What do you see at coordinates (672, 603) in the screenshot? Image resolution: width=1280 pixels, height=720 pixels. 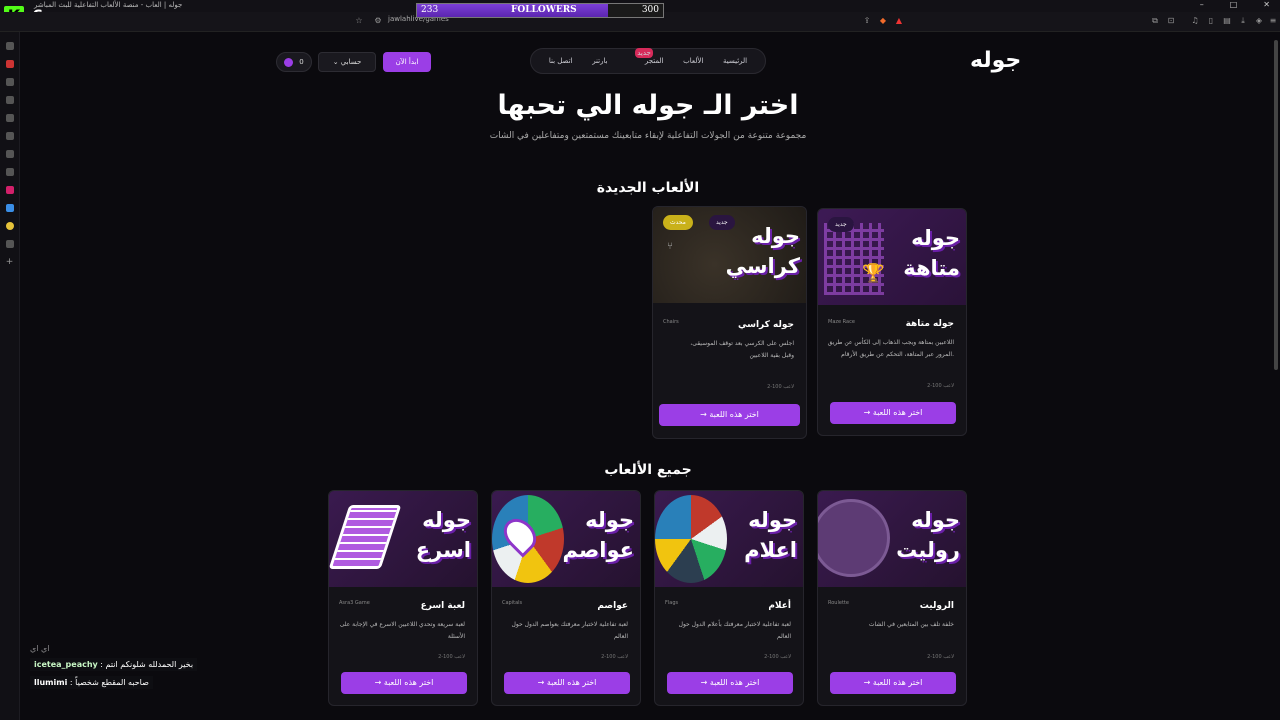 I see `game-english-name: Flags` at bounding box center [672, 603].